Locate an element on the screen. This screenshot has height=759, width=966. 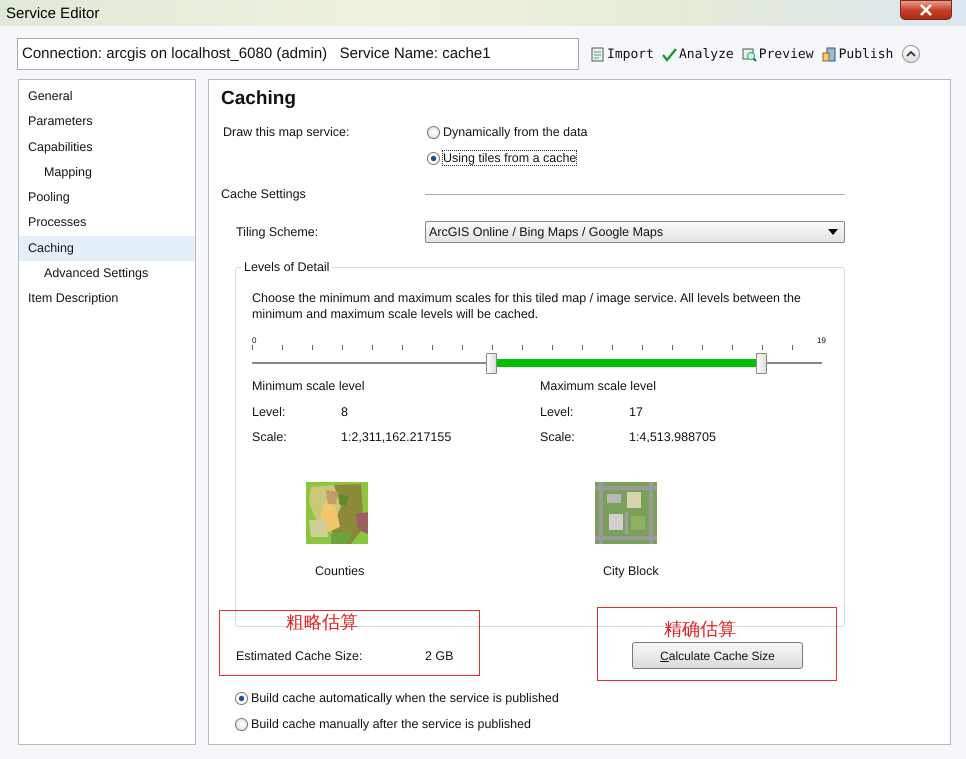
sidebar-item: Item Description is located at coordinates (107, 299).